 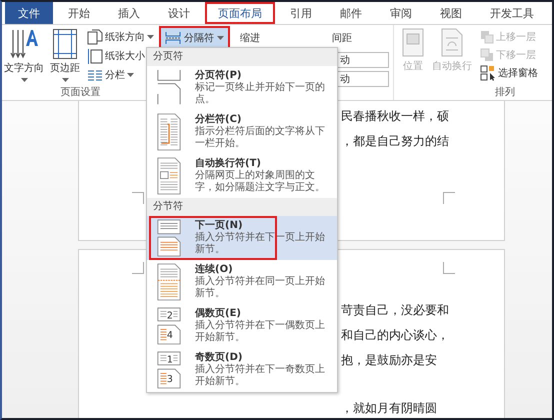 I want to click on menu-item: 分栏符(C) 指示分栏符后面的文字将从下一栏开始。, so click(x=242, y=132).